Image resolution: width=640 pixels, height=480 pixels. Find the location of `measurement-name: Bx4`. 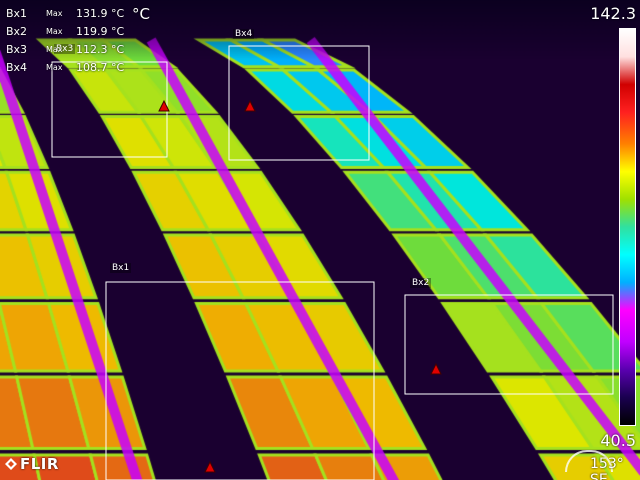

measurement-name: Bx4 is located at coordinates (17, 67).